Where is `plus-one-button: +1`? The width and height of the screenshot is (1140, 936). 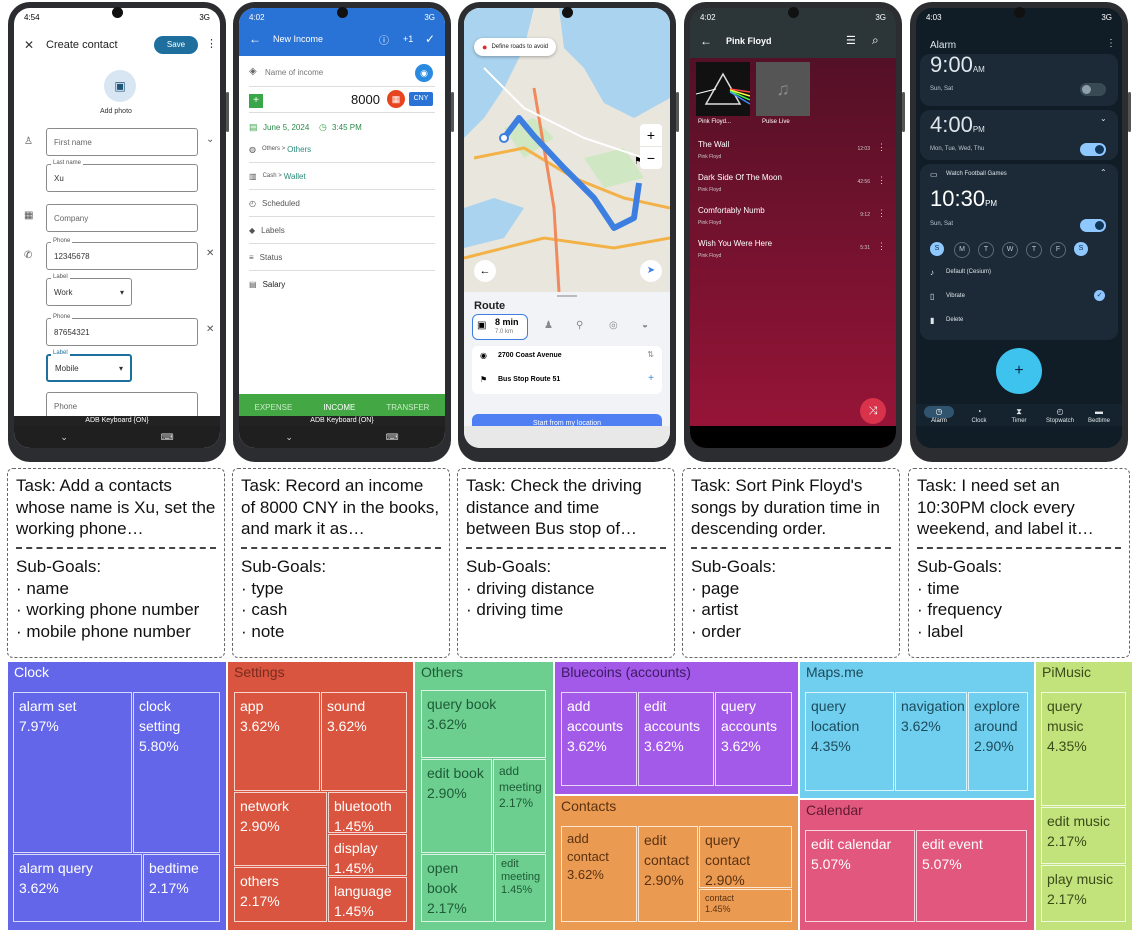
plus-one-button: +1 is located at coordinates (408, 39).